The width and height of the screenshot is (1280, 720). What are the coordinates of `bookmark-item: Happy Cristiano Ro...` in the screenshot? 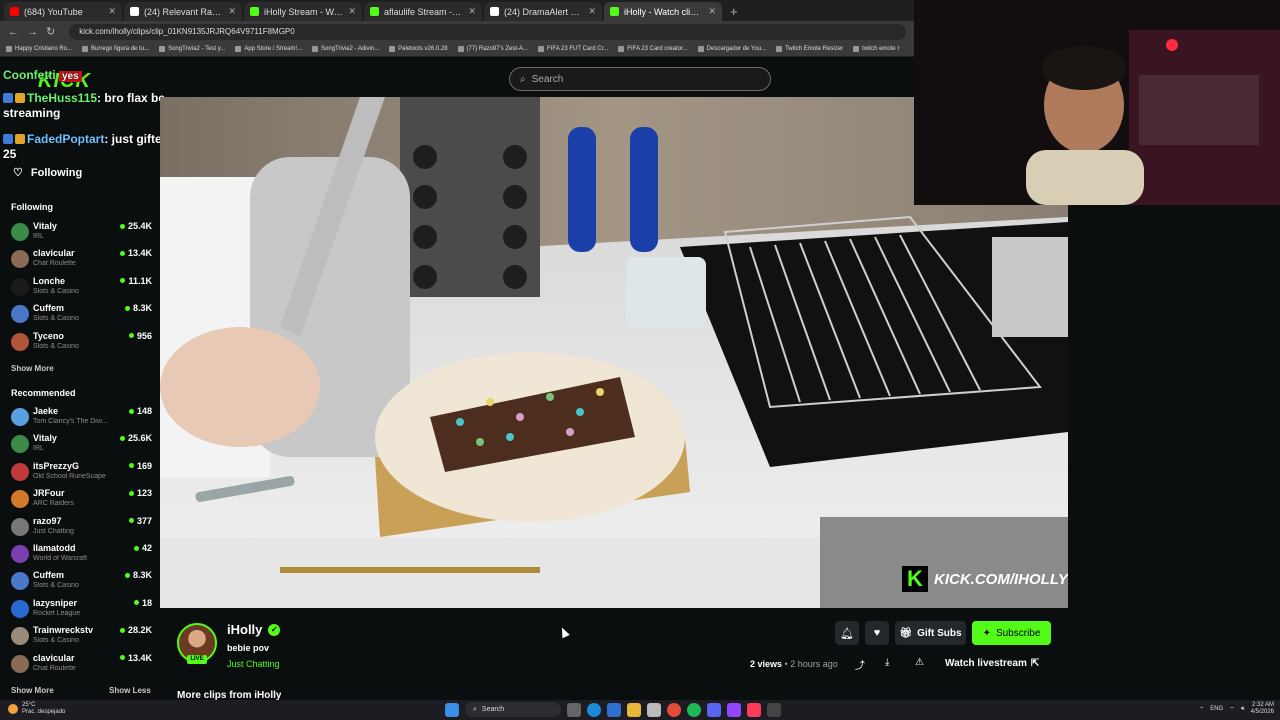 It's located at (39, 49).